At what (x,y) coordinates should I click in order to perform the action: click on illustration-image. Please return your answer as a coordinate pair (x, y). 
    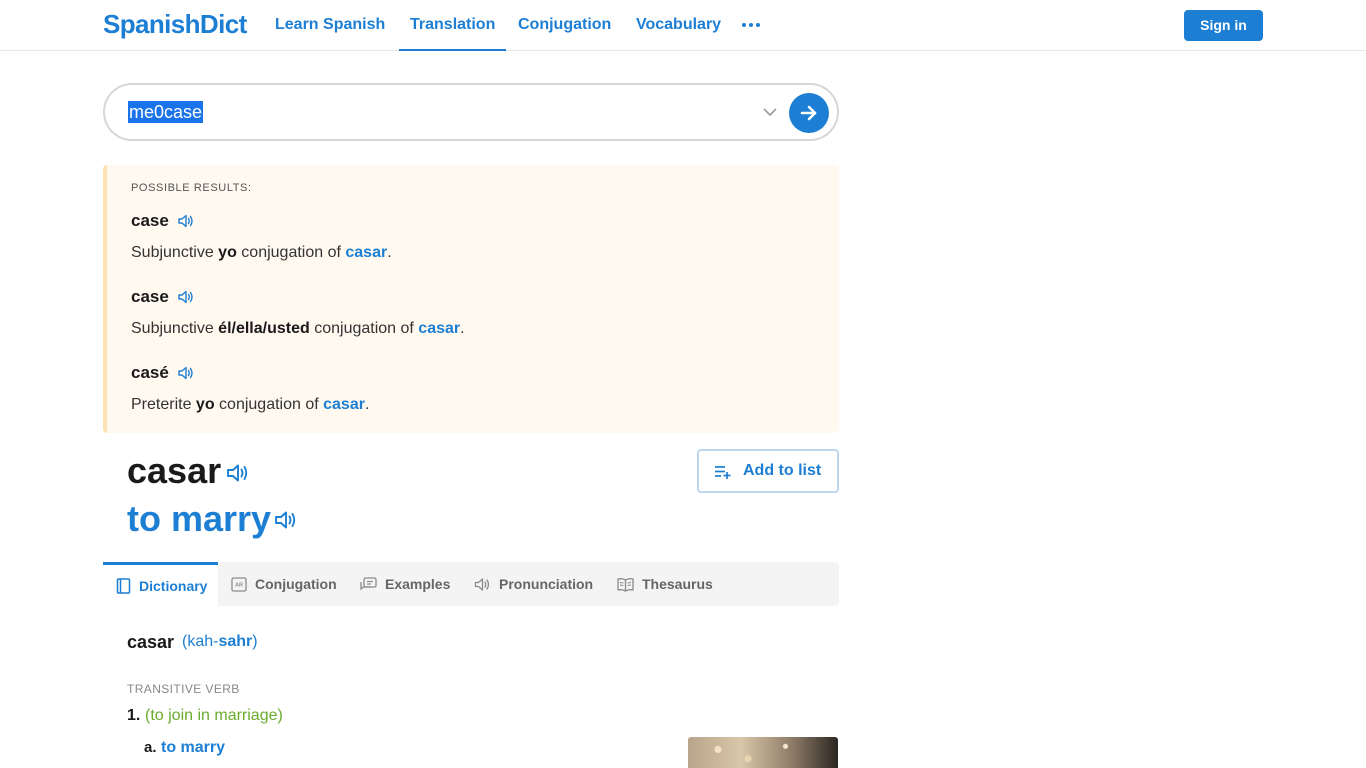
    Looking at the image, I should click on (763, 752).